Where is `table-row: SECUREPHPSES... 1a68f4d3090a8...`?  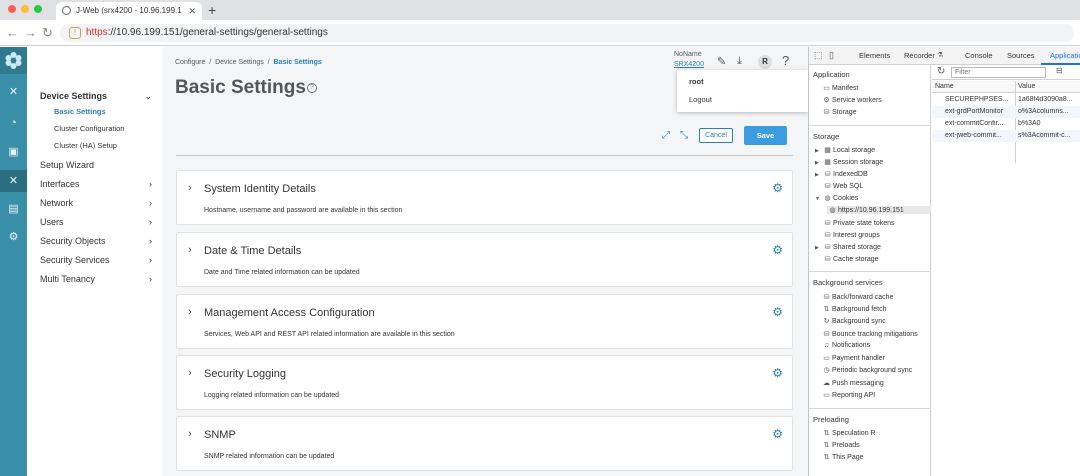 table-row: SECUREPHPSES... 1a68f4d3090a8... is located at coordinates (1006, 100).